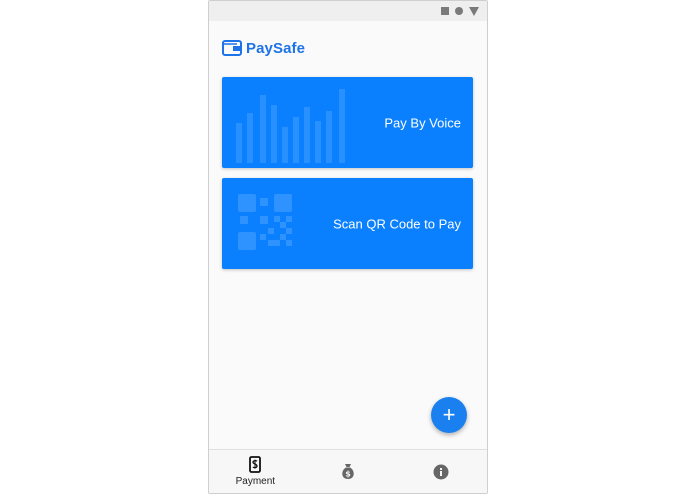  Describe the element at coordinates (474, 11) in the screenshot. I see `triangle-icon` at that location.